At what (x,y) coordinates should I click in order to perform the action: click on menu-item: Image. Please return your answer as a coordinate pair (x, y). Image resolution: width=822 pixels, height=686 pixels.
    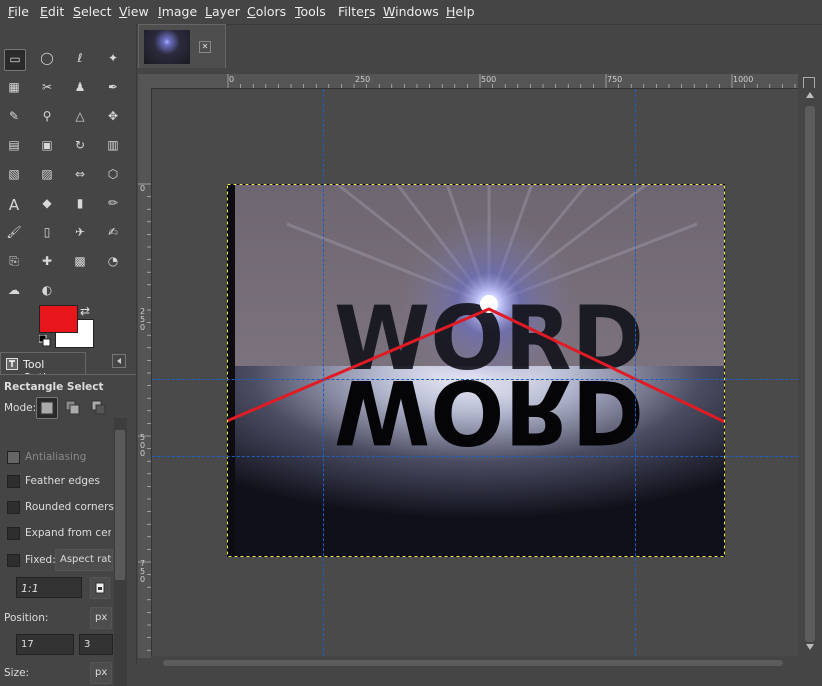
    Looking at the image, I should click on (177, 11).